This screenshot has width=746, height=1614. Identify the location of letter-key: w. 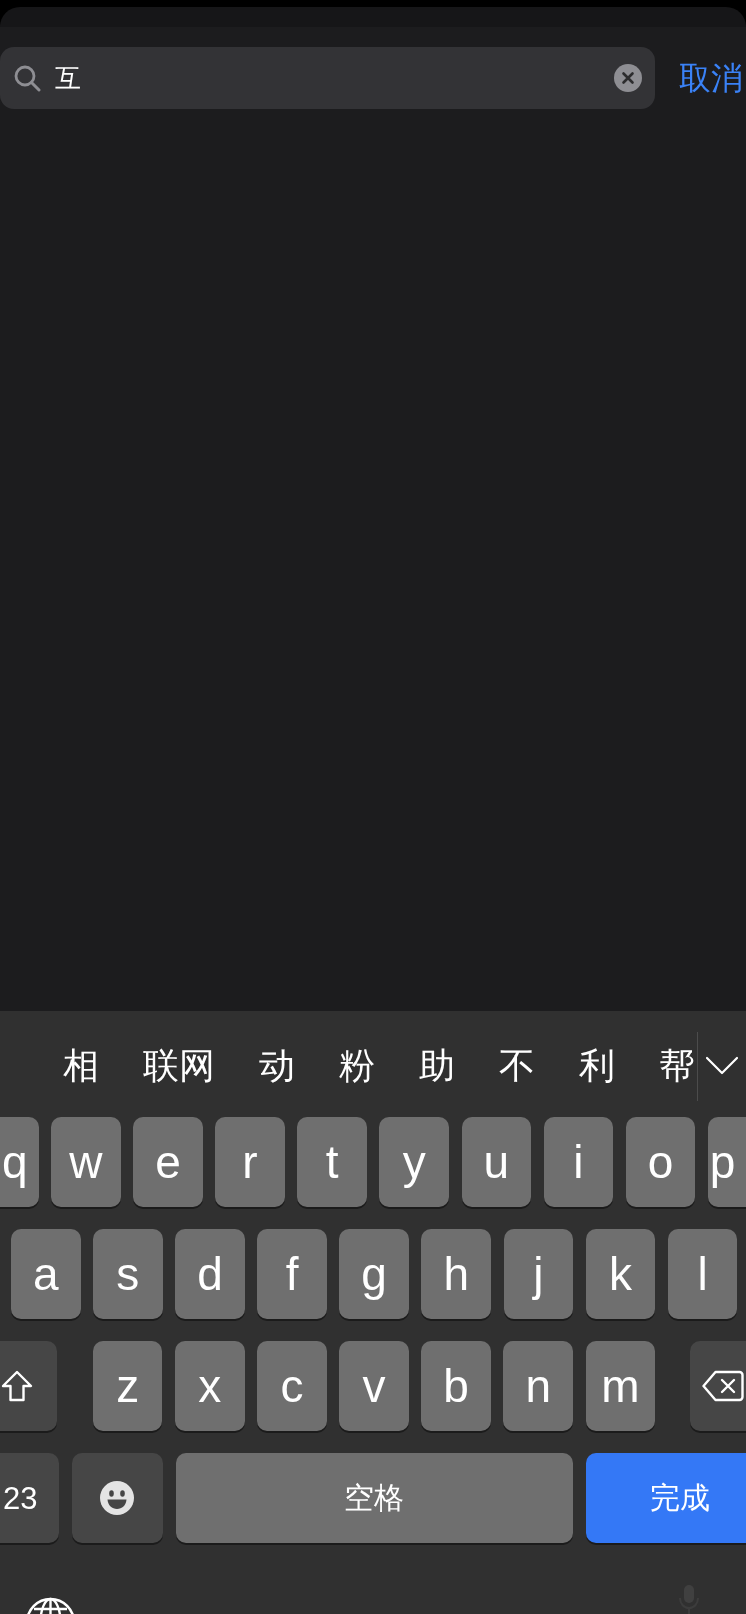
(86, 1162).